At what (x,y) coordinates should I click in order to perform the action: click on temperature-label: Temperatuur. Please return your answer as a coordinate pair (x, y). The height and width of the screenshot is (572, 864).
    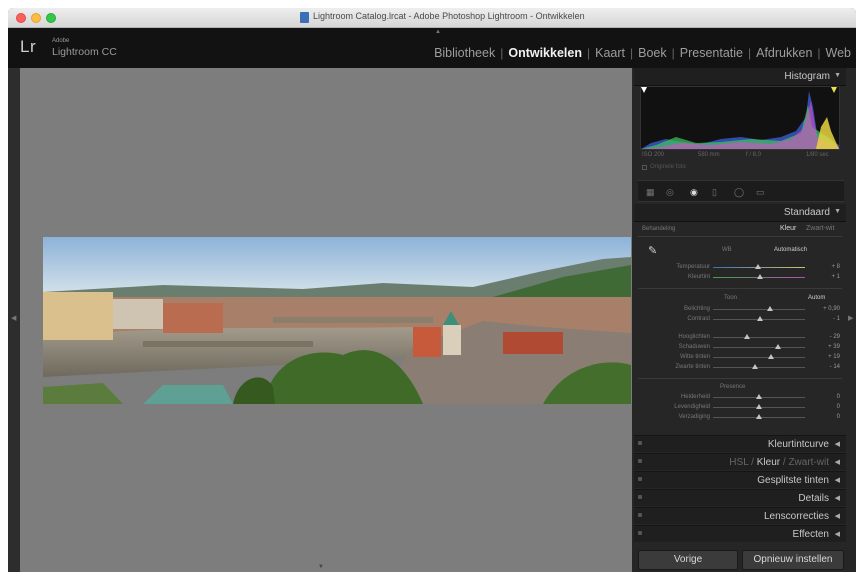
    Looking at the image, I should click on (693, 267).